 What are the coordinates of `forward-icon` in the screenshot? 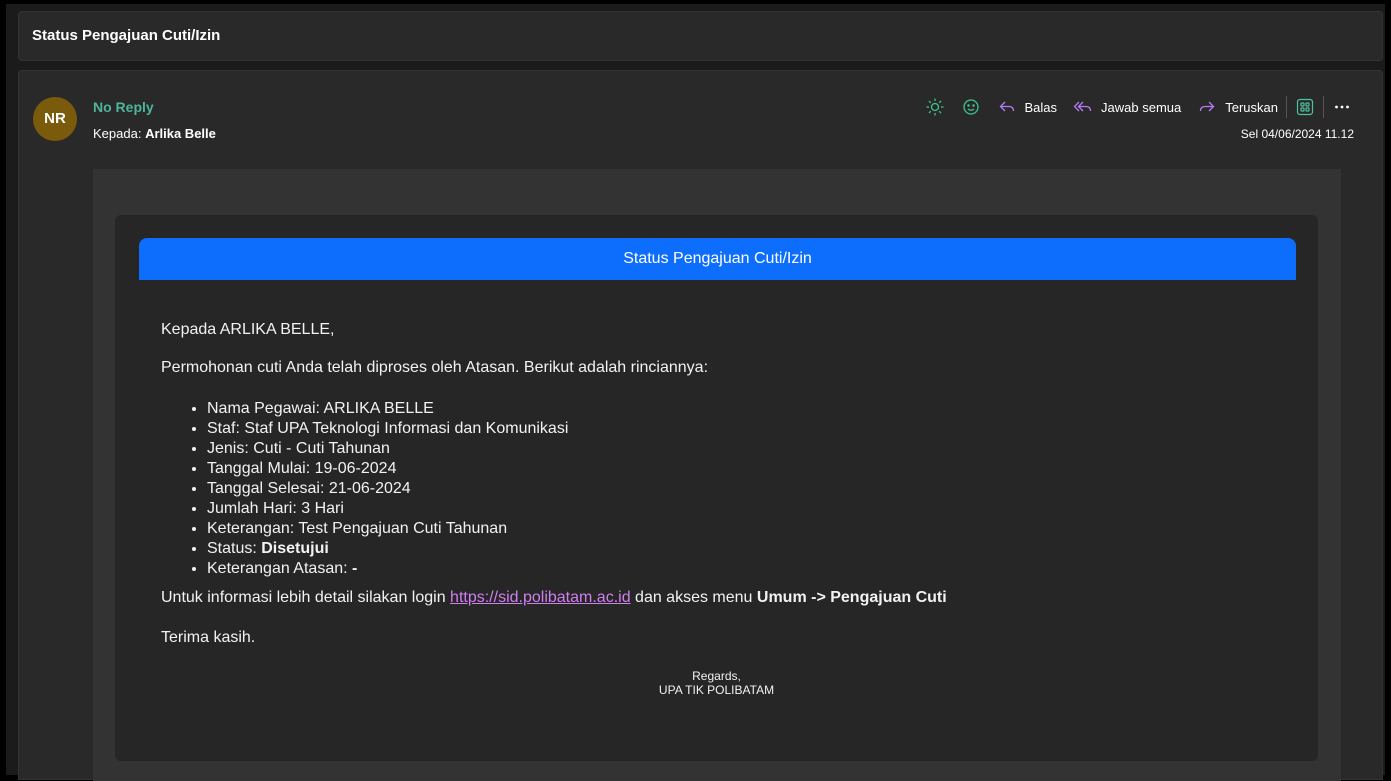 It's located at (1207, 107).